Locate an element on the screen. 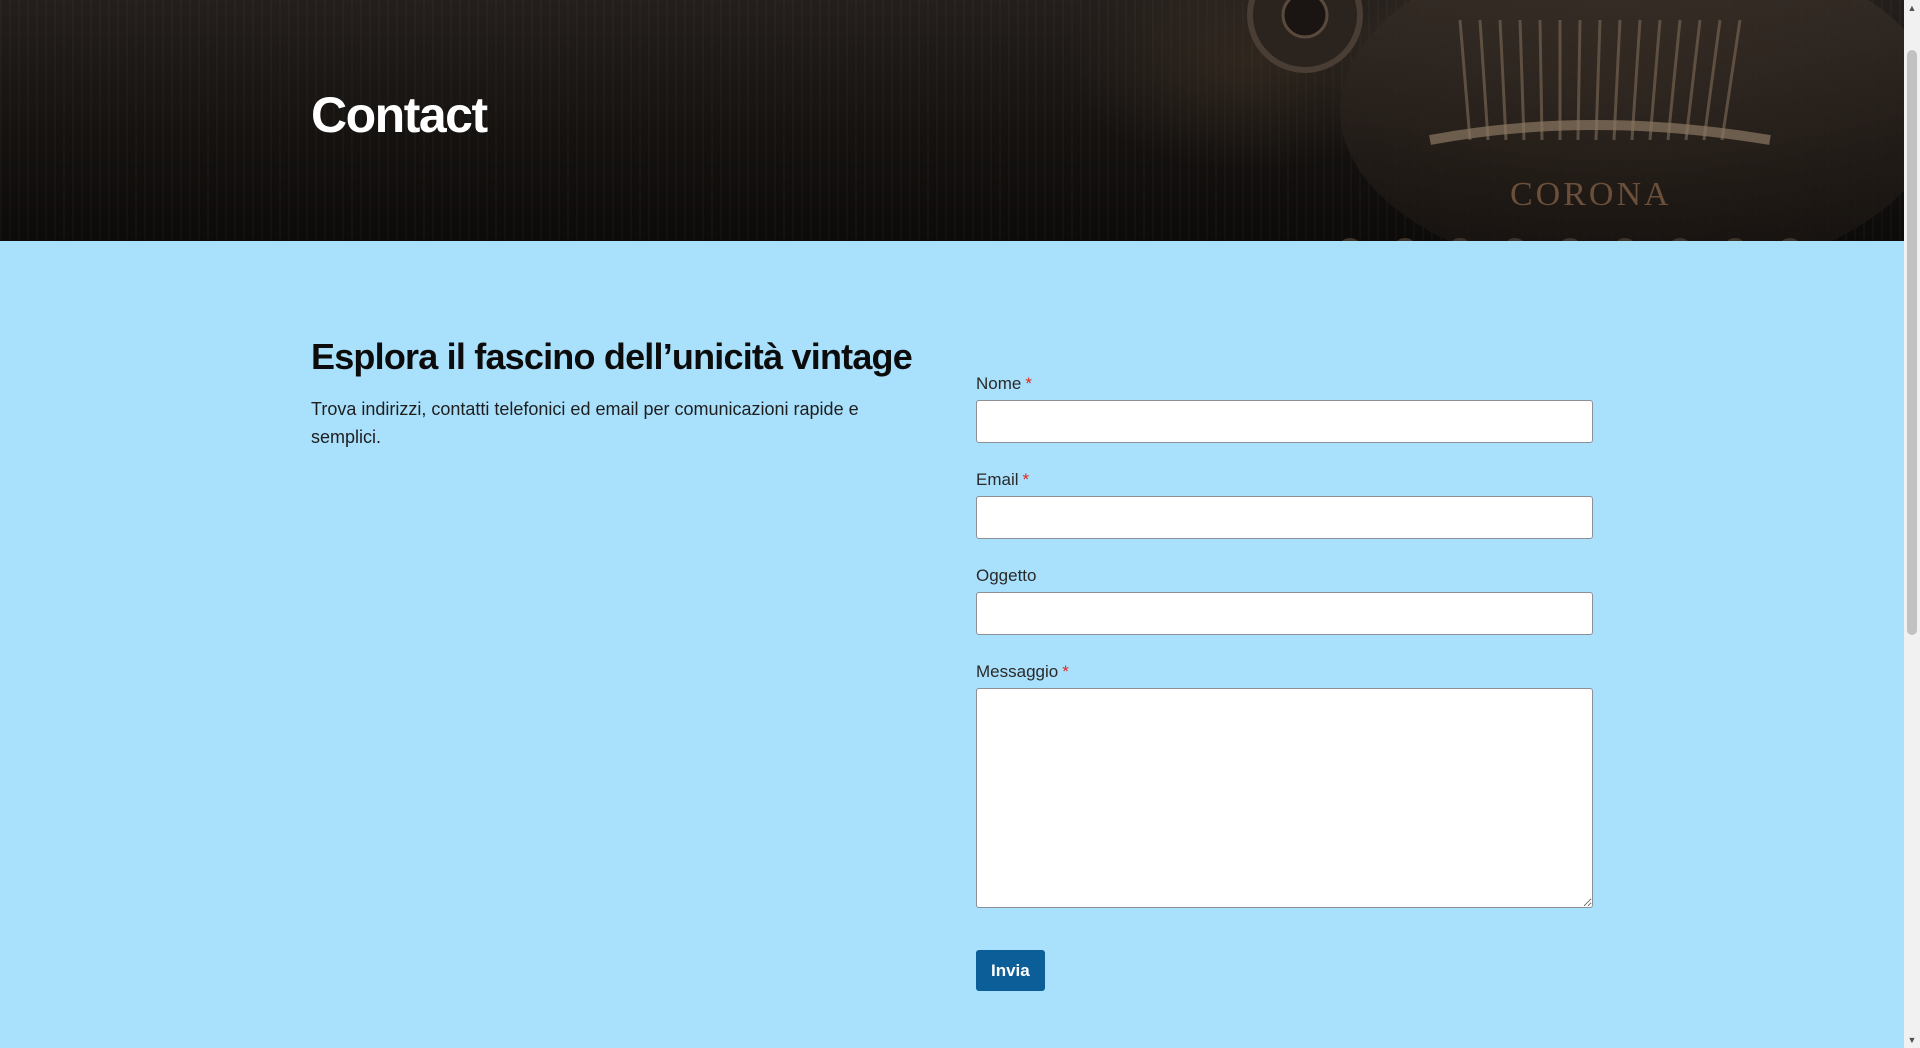 The width and height of the screenshot is (1920, 1048). vertical-scrollbar: ▲ ▼ is located at coordinates (1912, 524).